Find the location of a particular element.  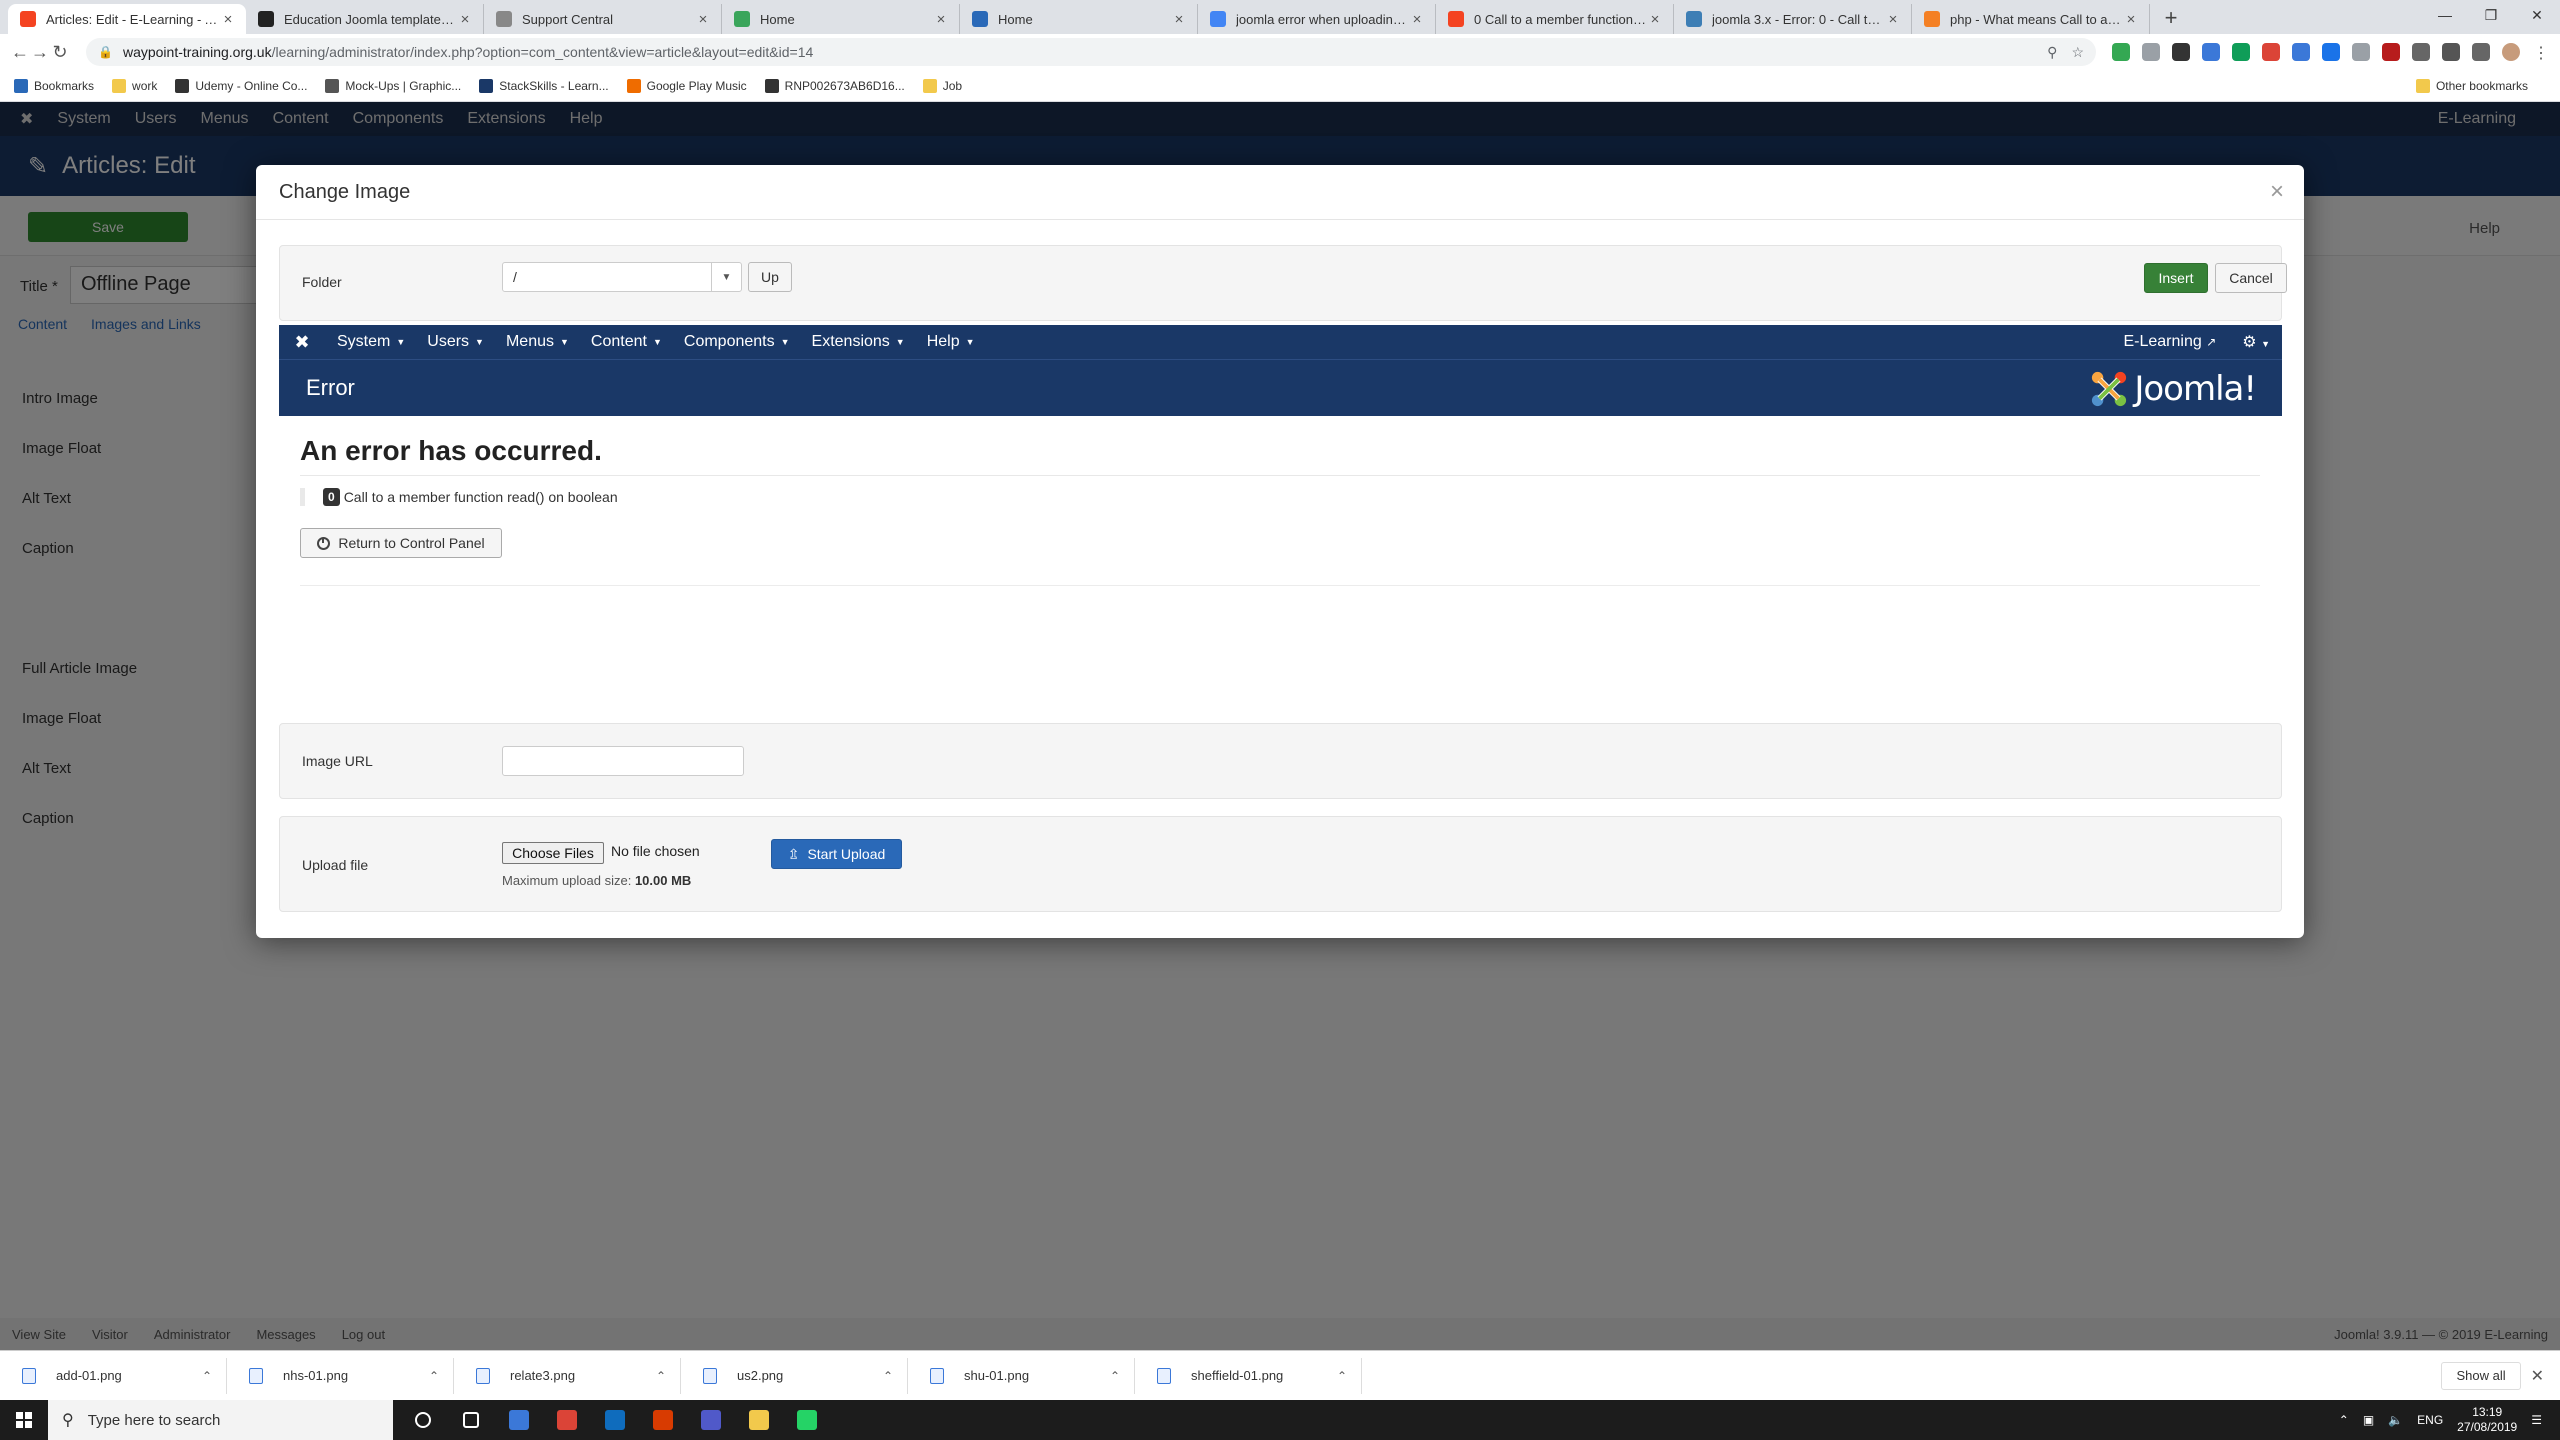

site-link: E-Learning ↗ is located at coordinates (2169, 342).